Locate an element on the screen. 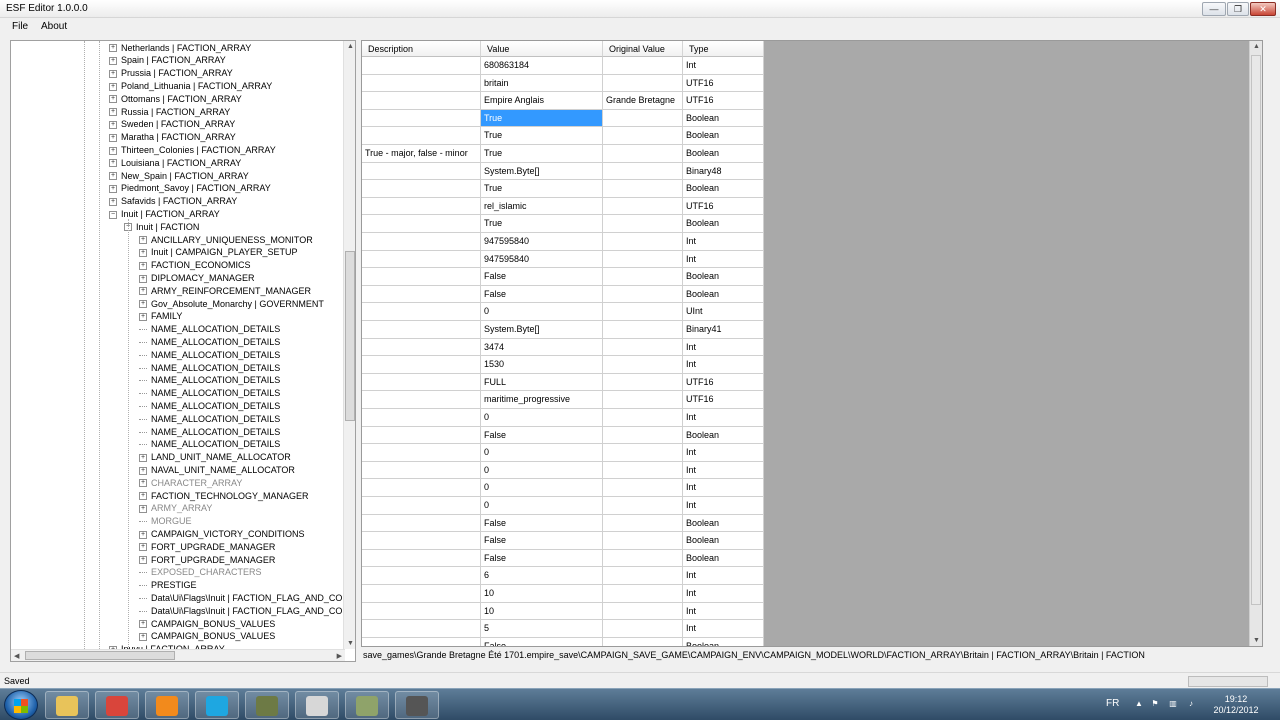  tray-flag-icon: ⚑ is located at coordinates (1155, 704).